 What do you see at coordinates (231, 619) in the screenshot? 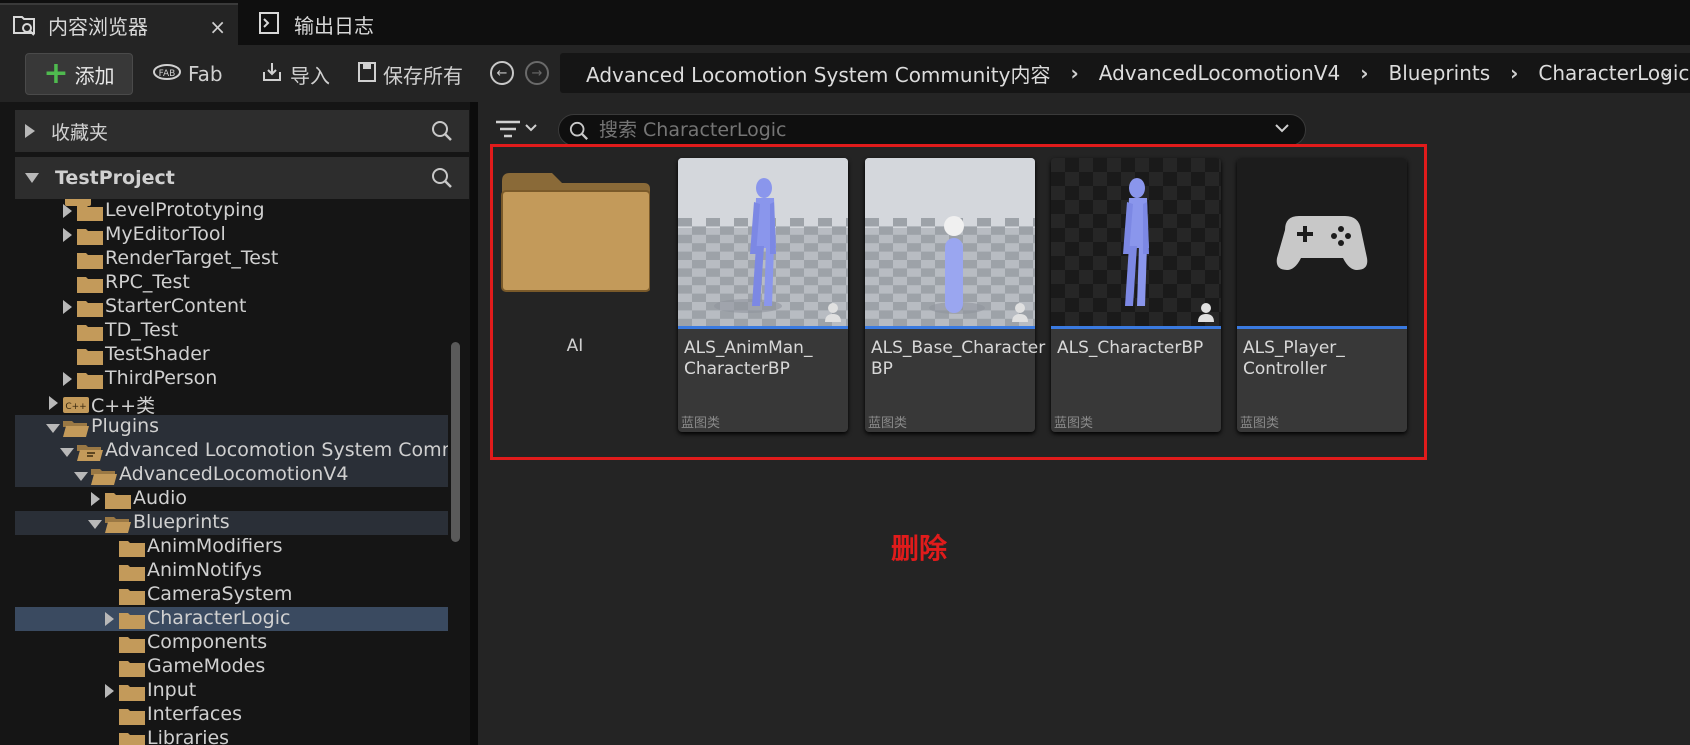
I see `tree-row: CharacterLogic` at bounding box center [231, 619].